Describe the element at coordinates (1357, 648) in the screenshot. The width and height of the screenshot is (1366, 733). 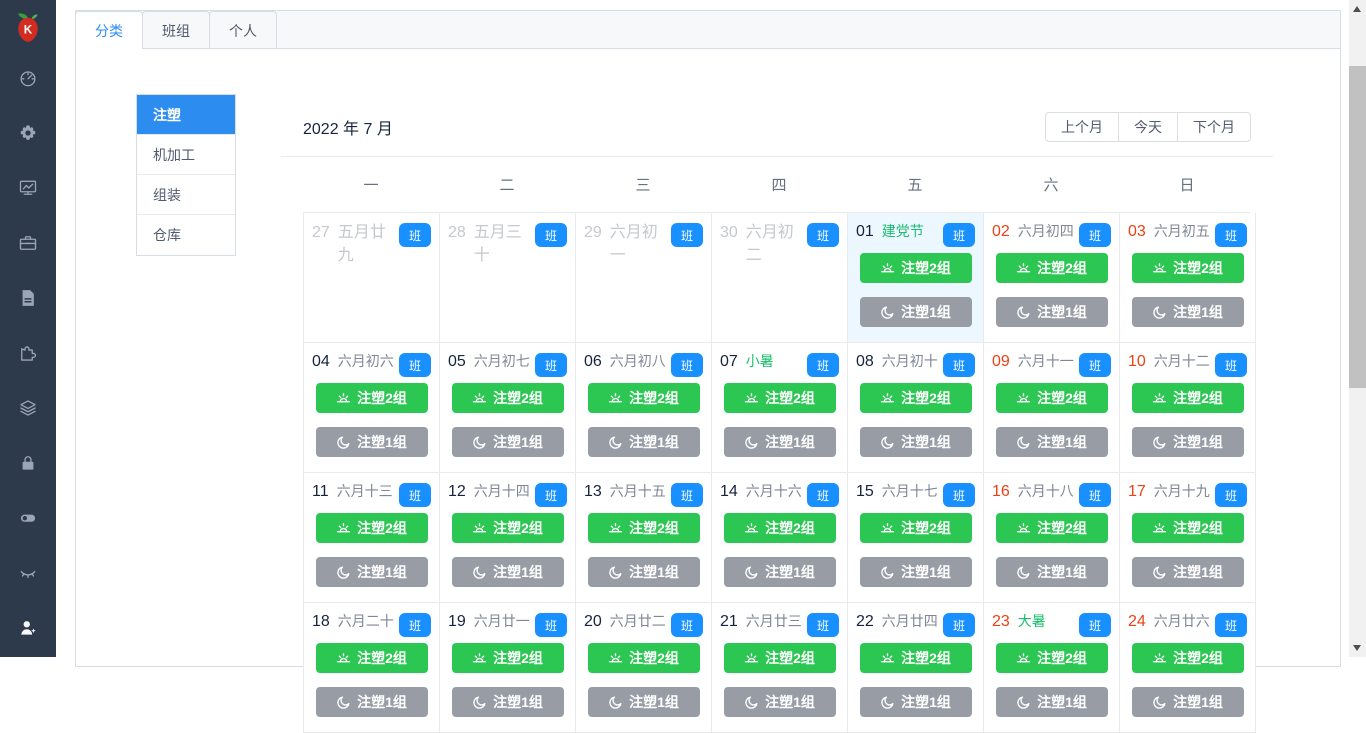
I see `scroll-down-icon` at that location.